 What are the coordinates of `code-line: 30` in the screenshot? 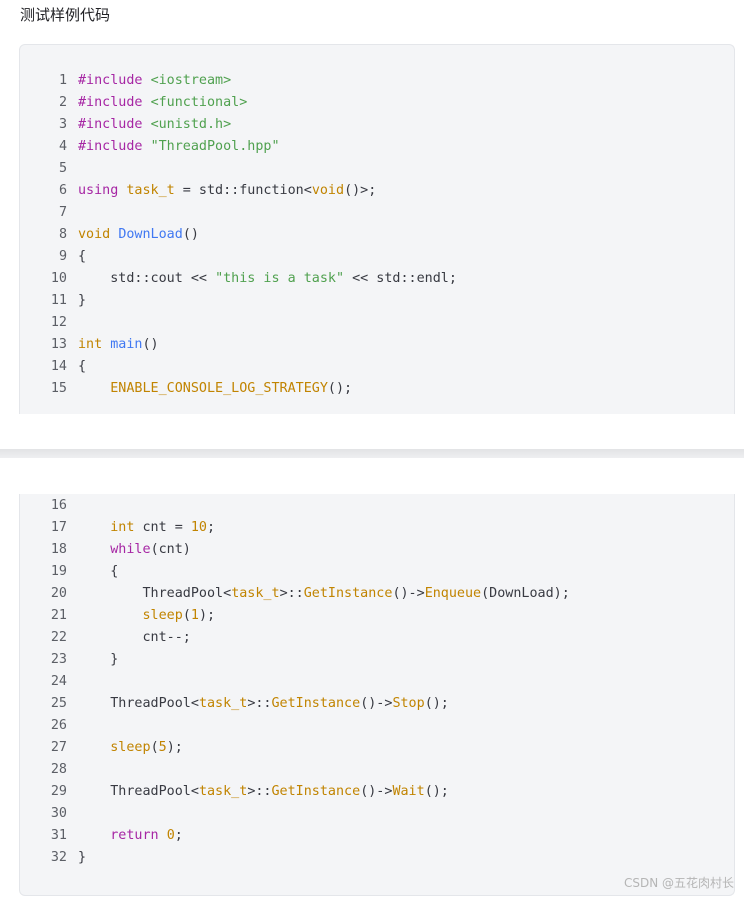 It's located at (377, 814).